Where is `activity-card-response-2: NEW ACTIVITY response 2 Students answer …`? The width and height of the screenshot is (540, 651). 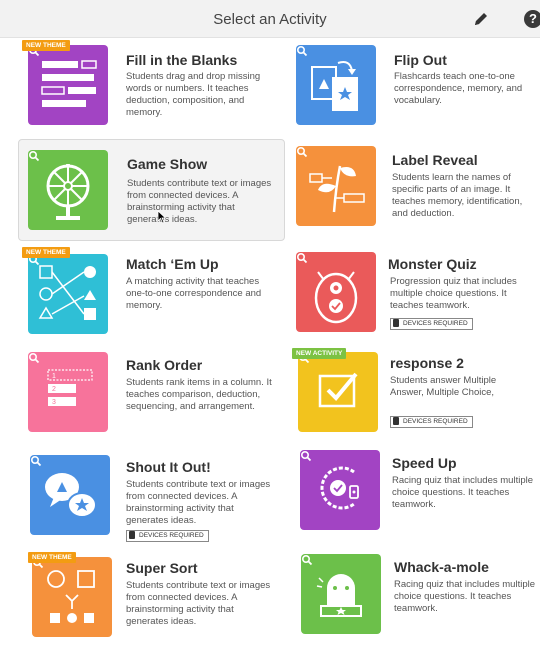
activity-card-response-2: NEW ACTIVITY response 2 Students answer … is located at coordinates (415, 392).